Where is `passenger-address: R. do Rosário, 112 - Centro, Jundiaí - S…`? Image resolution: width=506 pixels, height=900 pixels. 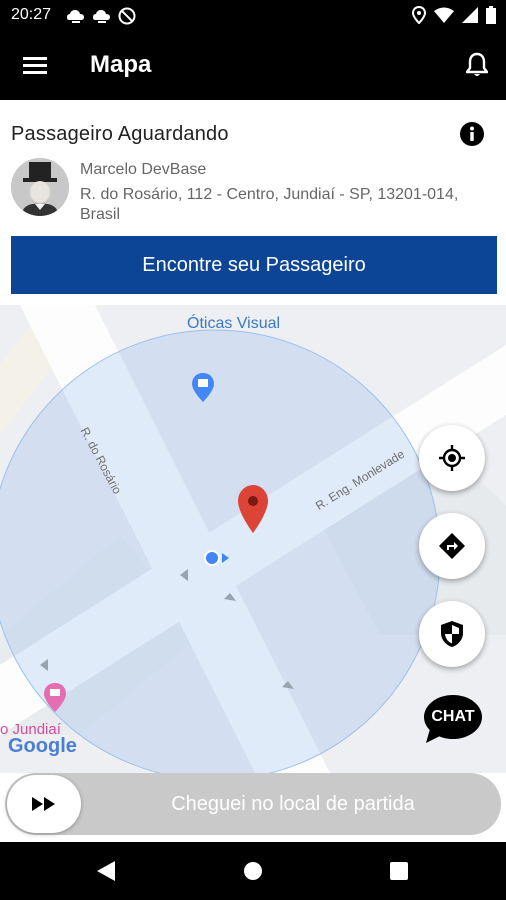 passenger-address: R. do Rosário, 112 - Centro, Jundiaí - S… is located at coordinates (269, 204).